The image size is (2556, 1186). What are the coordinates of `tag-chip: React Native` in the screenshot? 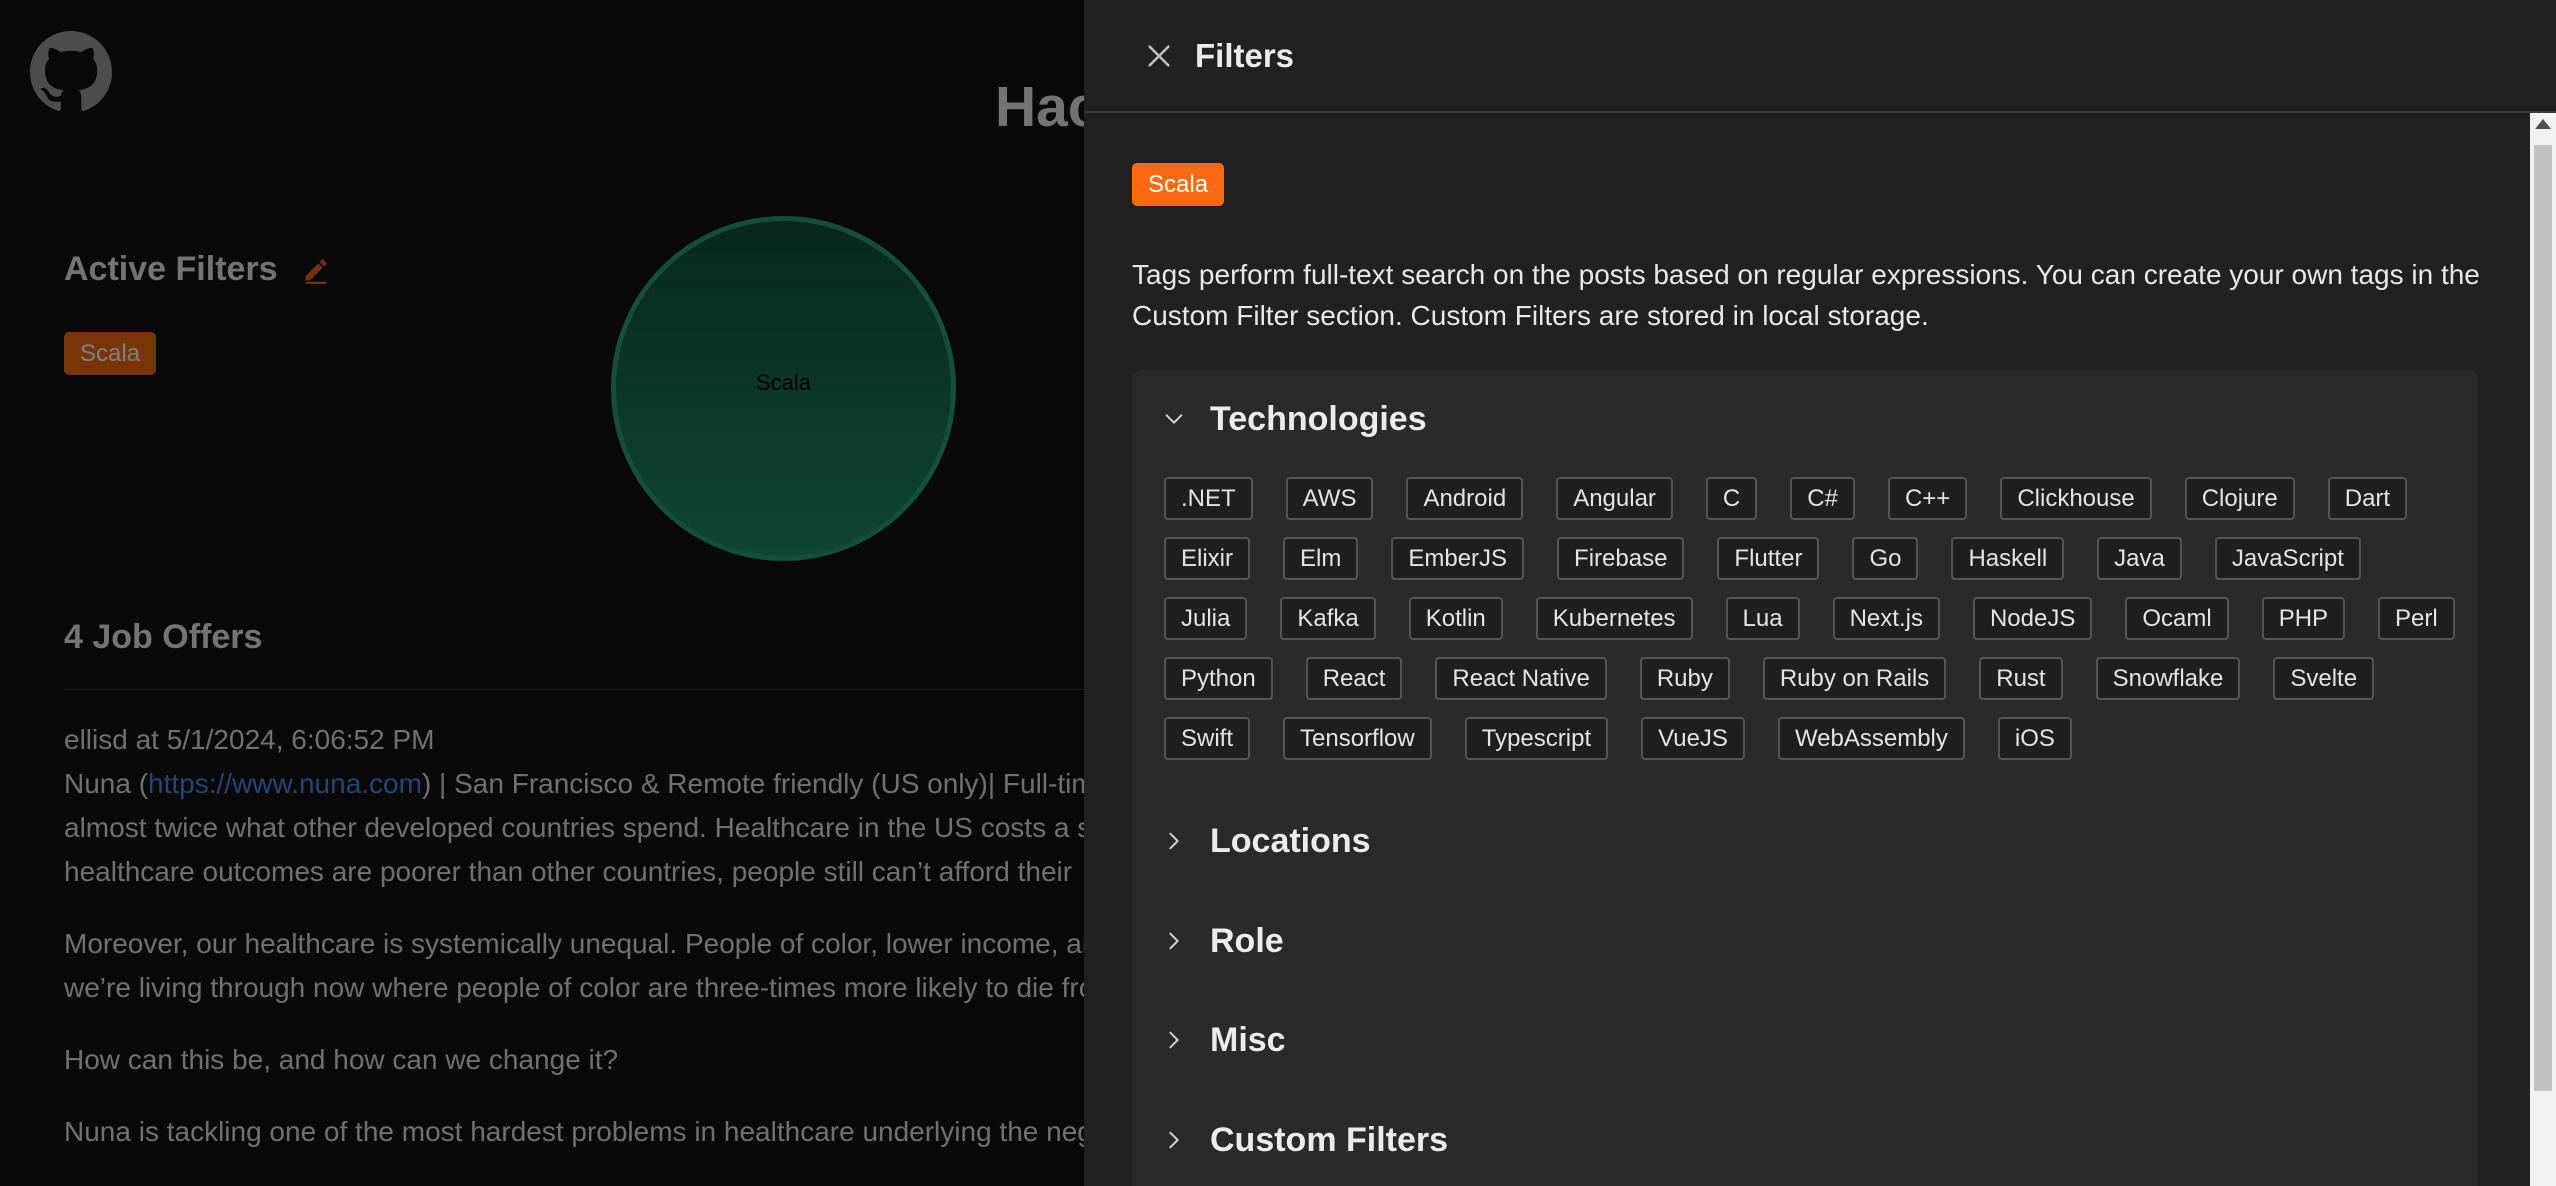 It's located at (1521, 678).